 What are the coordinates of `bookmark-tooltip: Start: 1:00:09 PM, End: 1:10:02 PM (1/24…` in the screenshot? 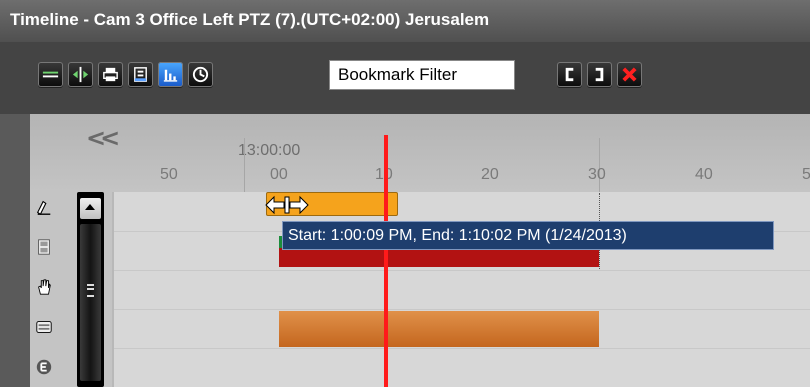 It's located at (528, 235).